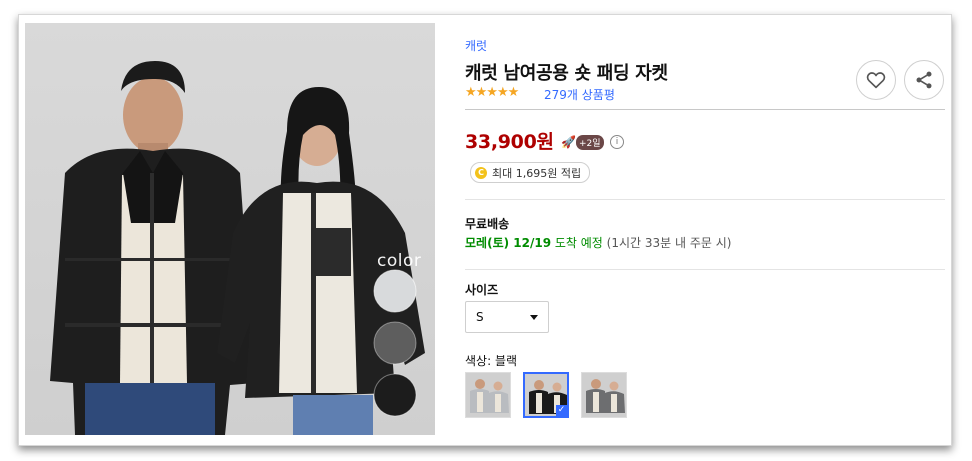 The height and width of the screenshot is (461, 972). Describe the element at coordinates (534, 317) in the screenshot. I see `caret-down-icon` at that location.